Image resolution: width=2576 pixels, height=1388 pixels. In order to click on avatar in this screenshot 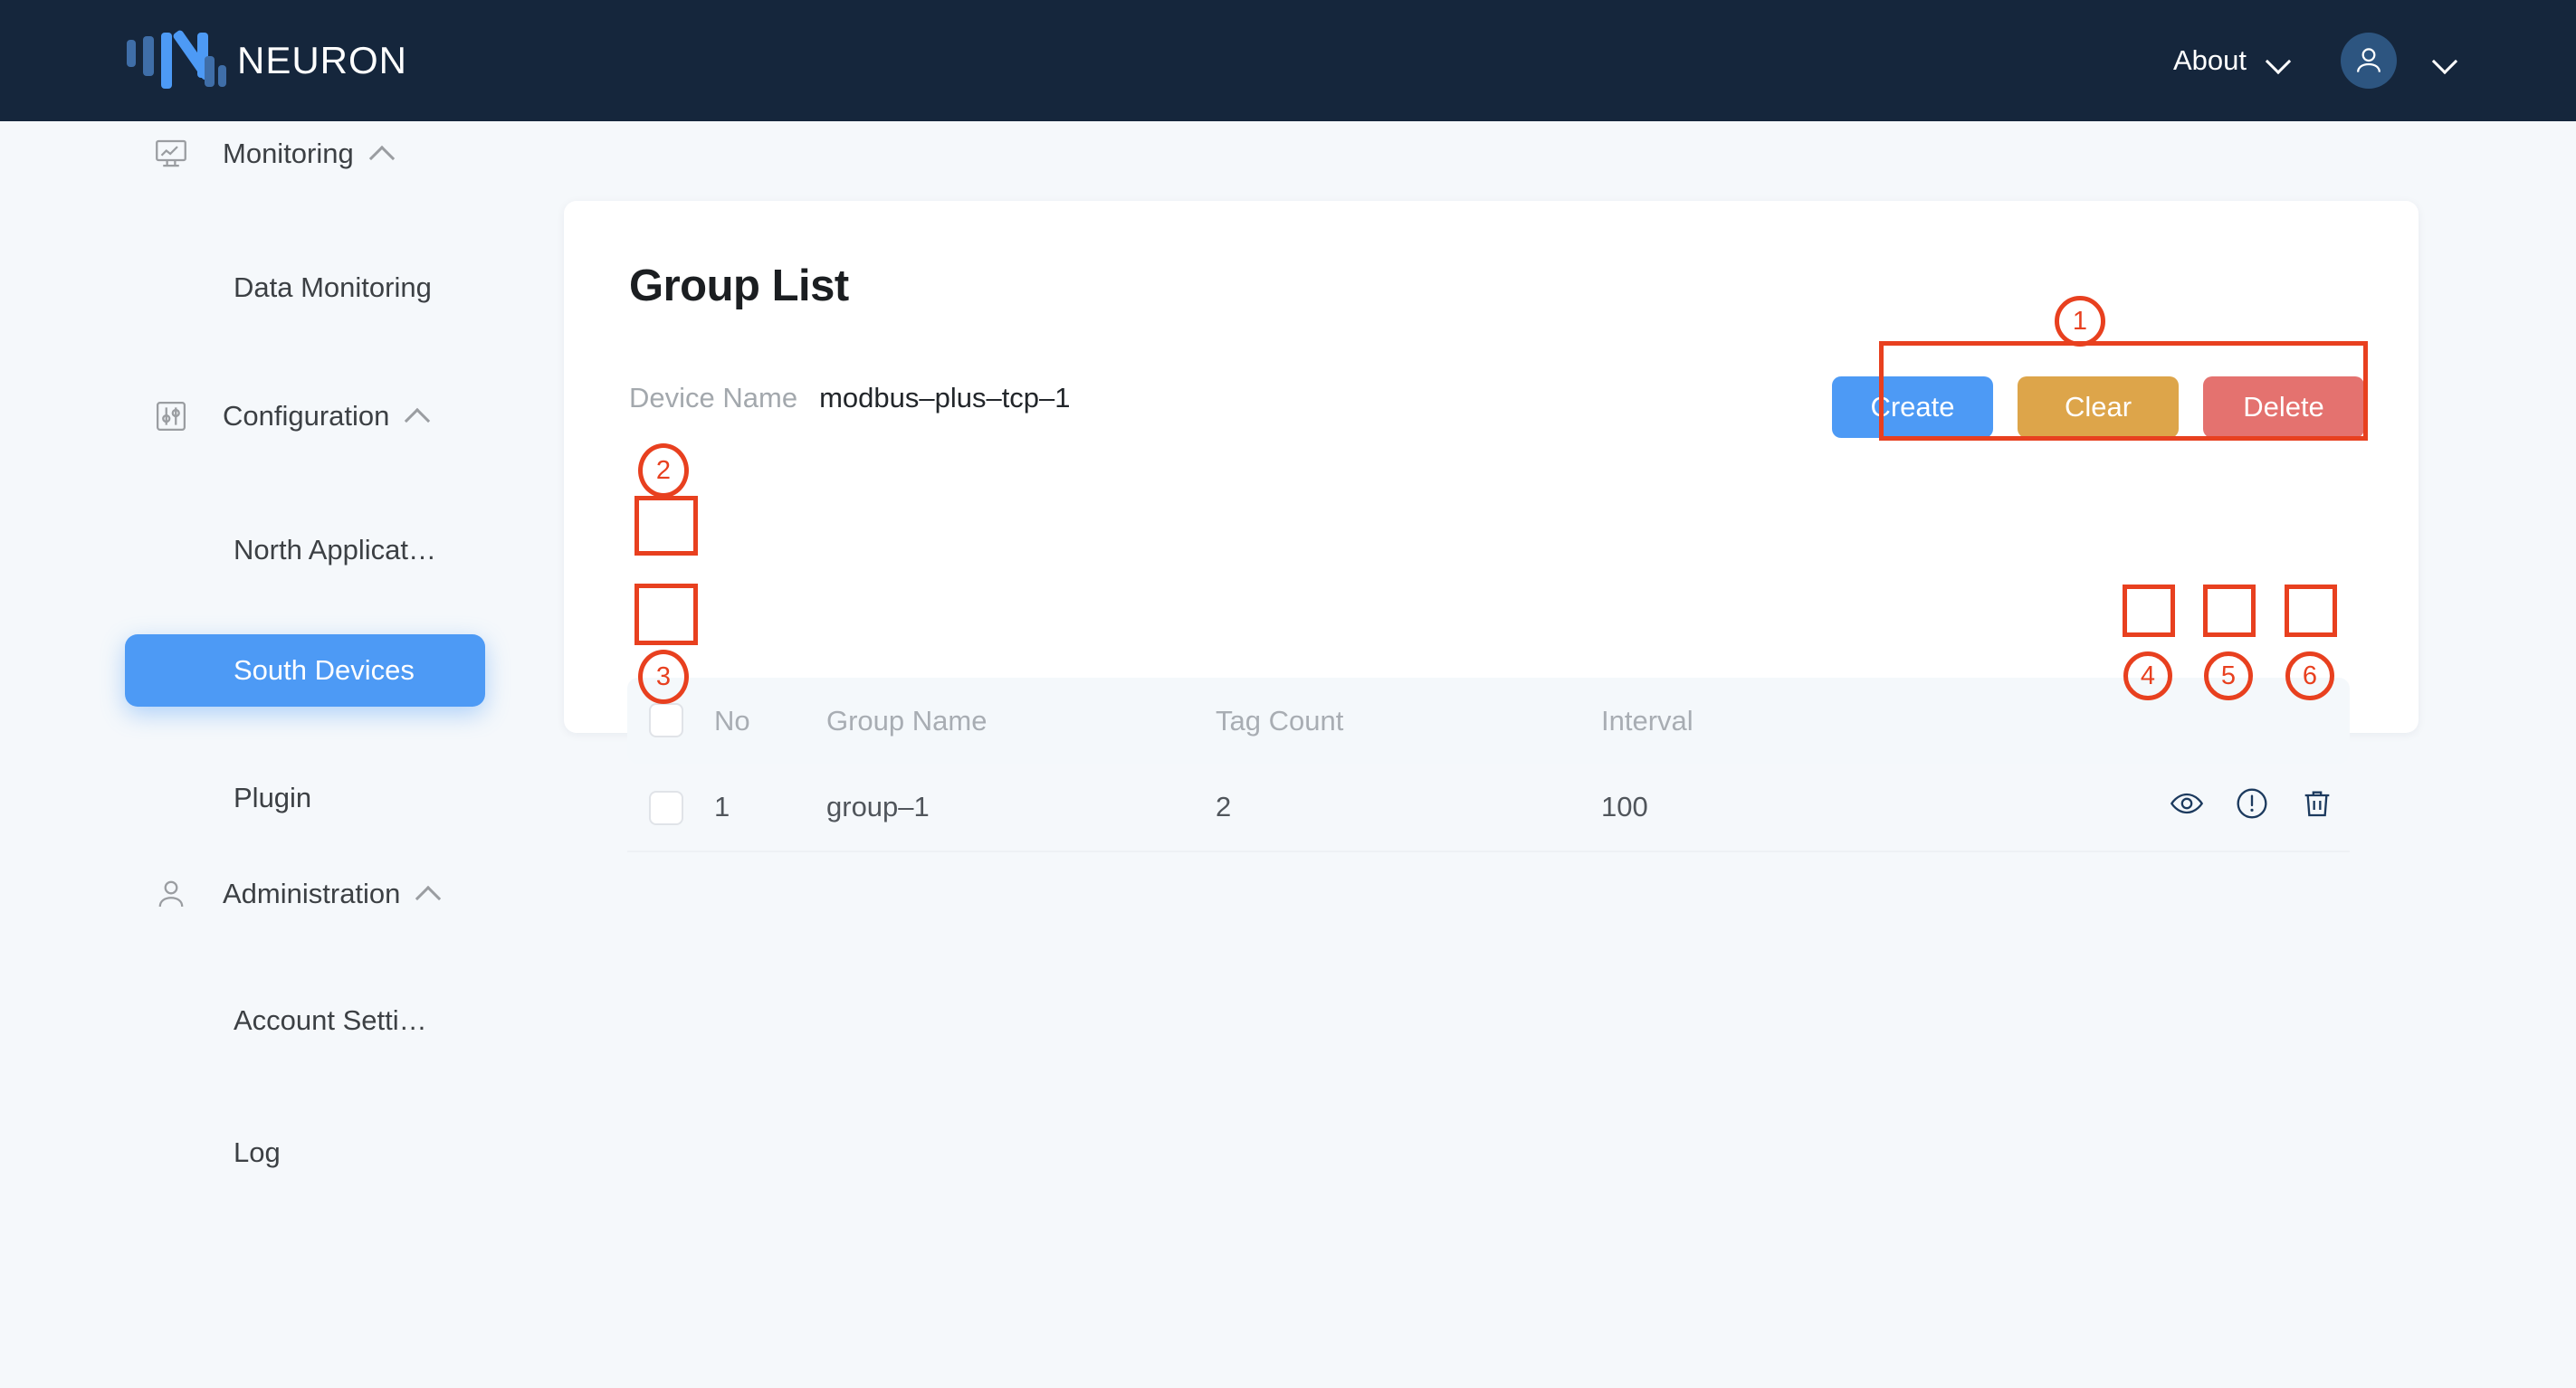, I will do `click(2369, 61)`.